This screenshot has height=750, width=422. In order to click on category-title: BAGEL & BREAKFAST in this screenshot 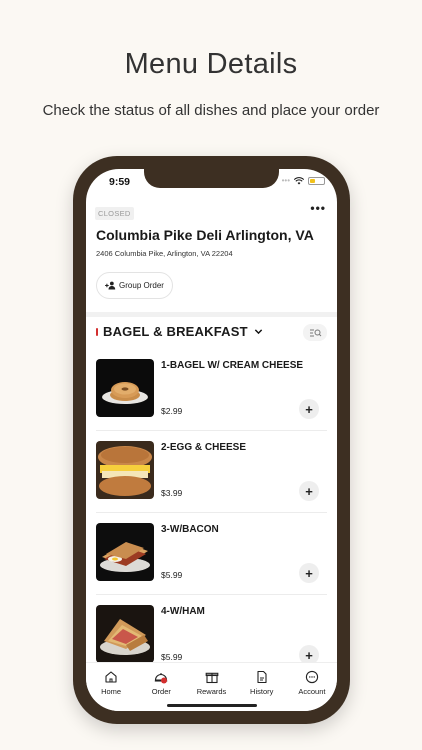, I will do `click(175, 331)`.